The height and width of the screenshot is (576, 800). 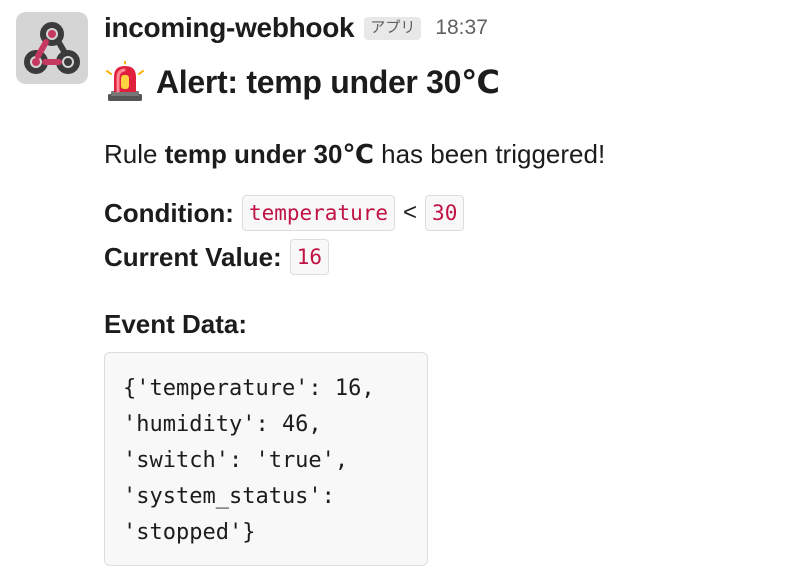 I want to click on condition-label: Condition:, so click(x=169, y=213).